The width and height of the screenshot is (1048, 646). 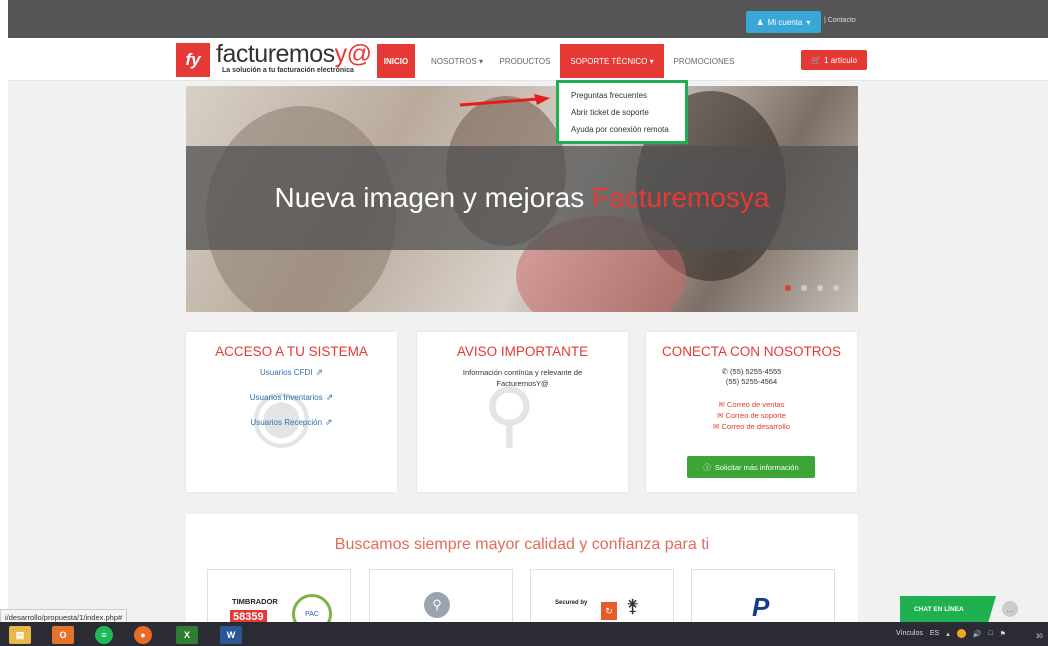 I want to click on link-usuarios-inventarios: Usuarios Inventarios ⇗, so click(x=291, y=397).